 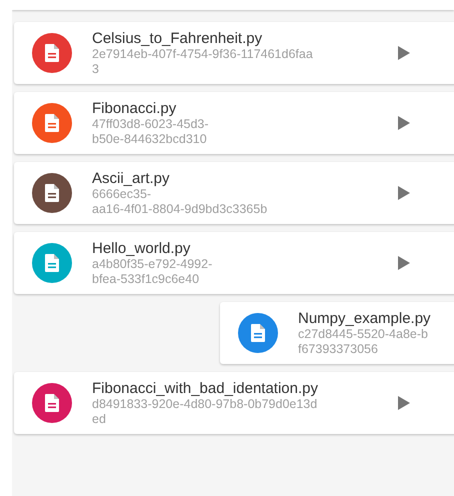 I want to click on script-name: Hello_world.py, so click(x=142, y=248).